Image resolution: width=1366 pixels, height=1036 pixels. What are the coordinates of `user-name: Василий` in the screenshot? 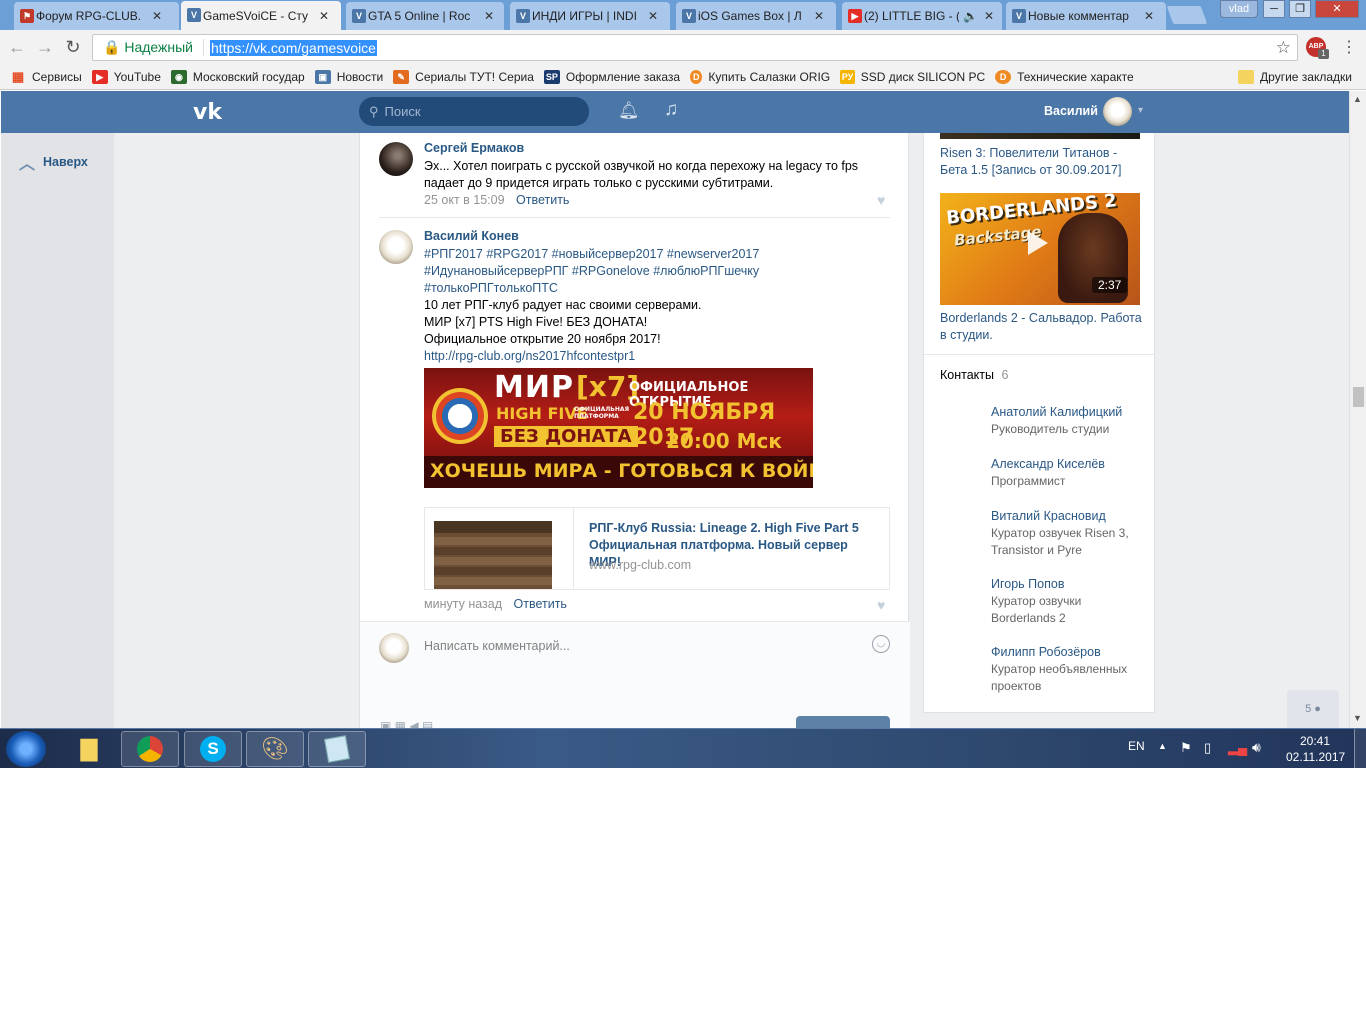 It's located at (1071, 111).